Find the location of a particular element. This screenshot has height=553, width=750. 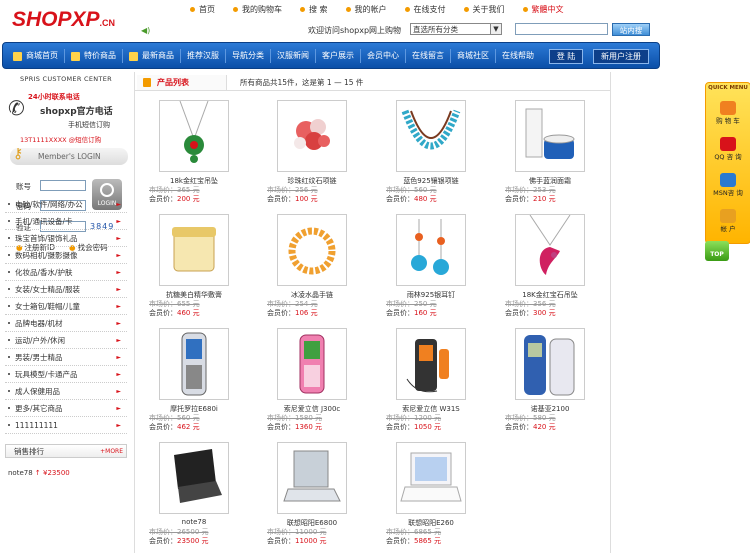

mainnav-item: 会员中心 is located at coordinates (383, 56).